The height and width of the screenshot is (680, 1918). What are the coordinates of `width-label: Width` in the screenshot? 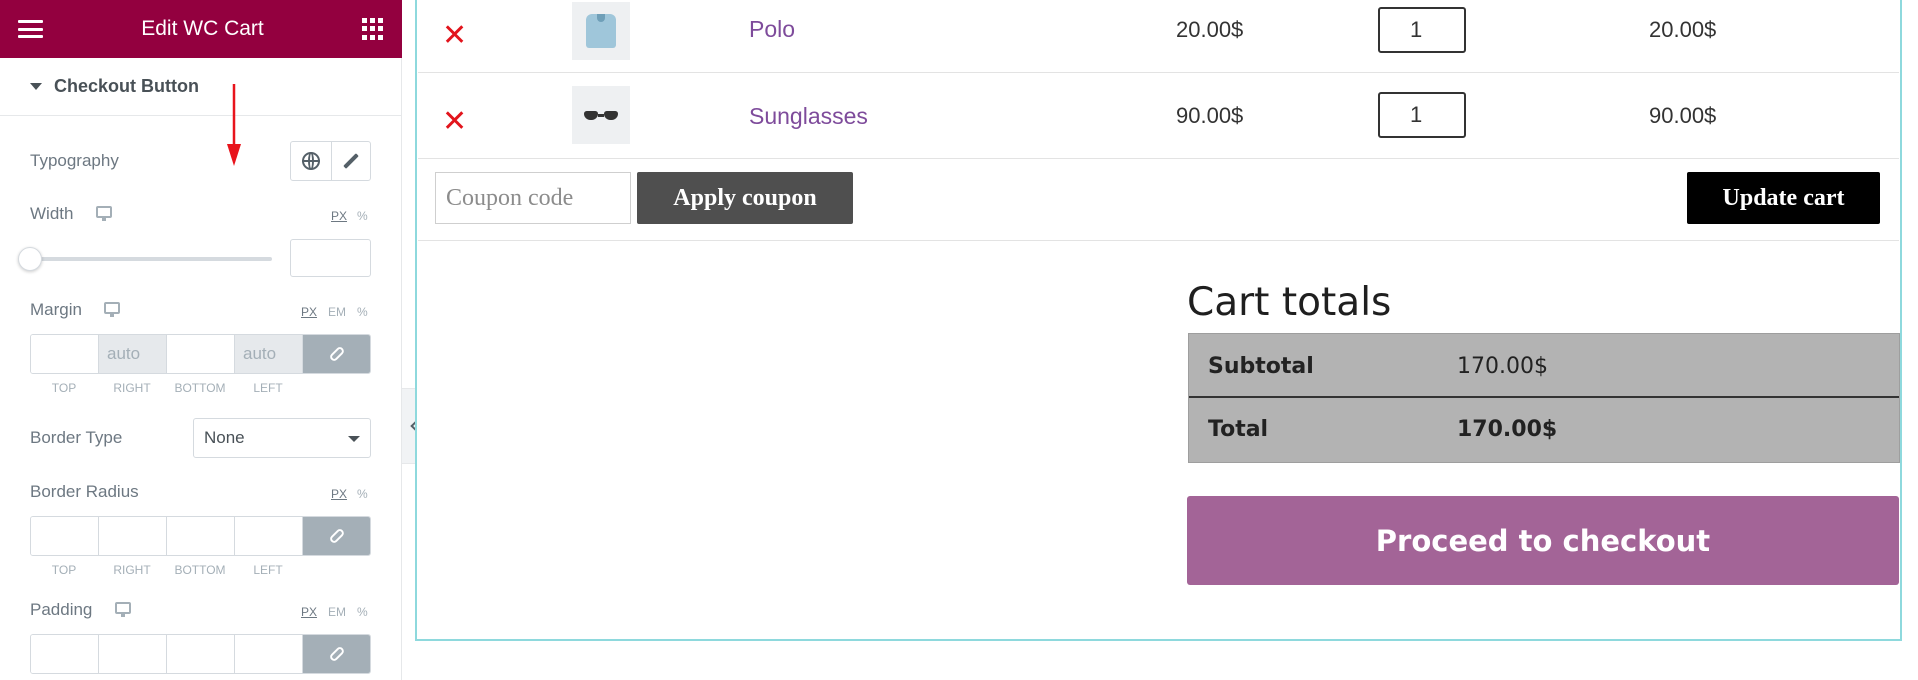 It's located at (52, 213).